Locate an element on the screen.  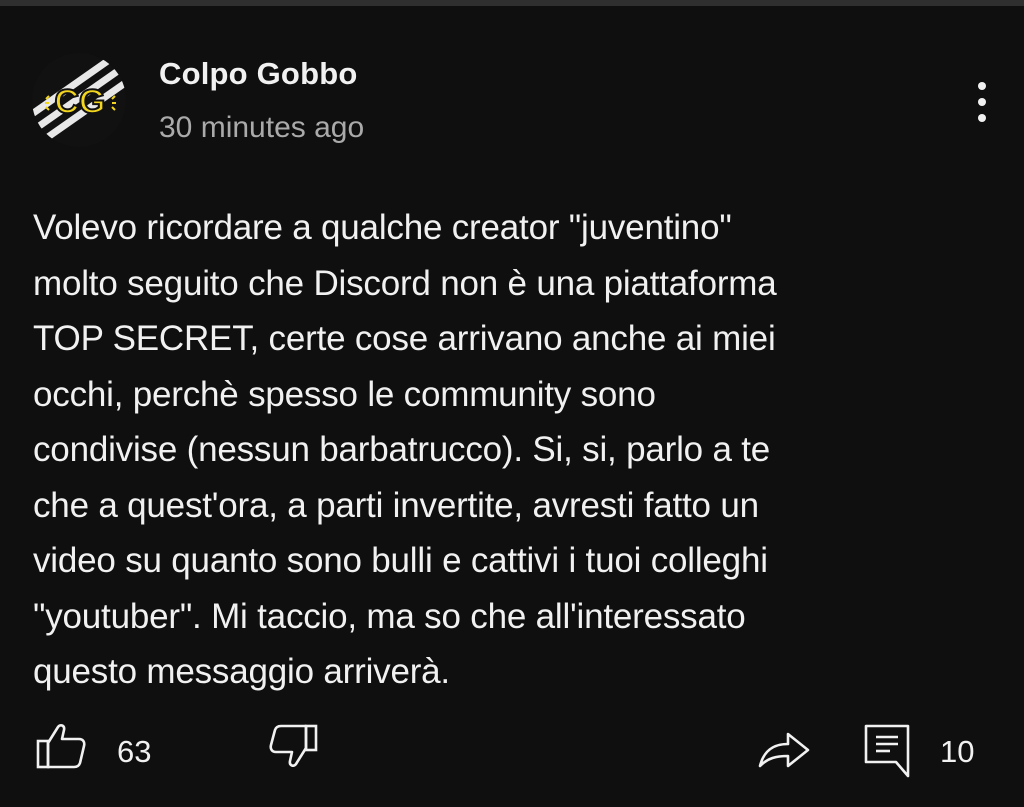
colpo-gobbo-logo-icon: CG is located at coordinates (79, 100).